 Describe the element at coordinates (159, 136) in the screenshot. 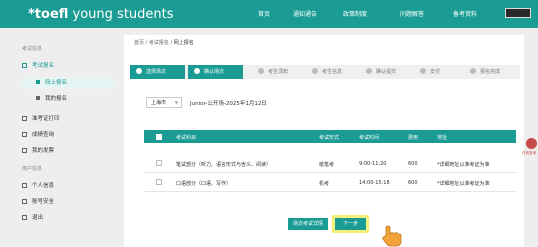

I see `select-all-checkbox` at that location.